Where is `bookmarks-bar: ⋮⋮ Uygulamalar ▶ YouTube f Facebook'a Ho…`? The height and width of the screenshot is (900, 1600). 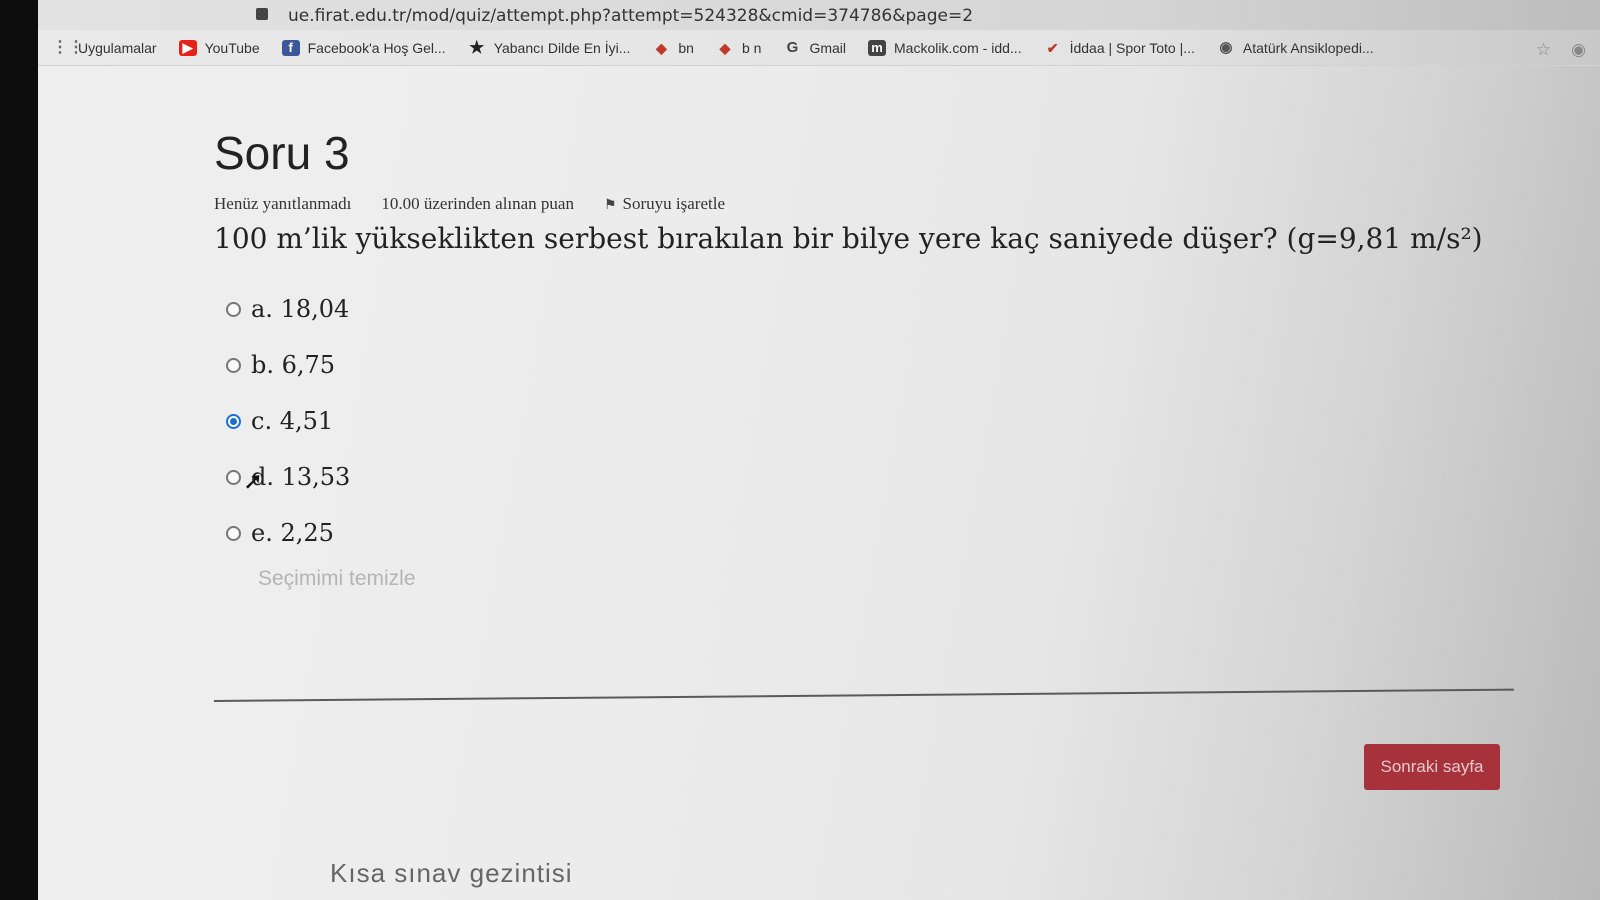
bookmarks-bar: ⋮⋮ Uygulamalar ▶ YouTube f Facebook'a Ho… is located at coordinates (819, 48).